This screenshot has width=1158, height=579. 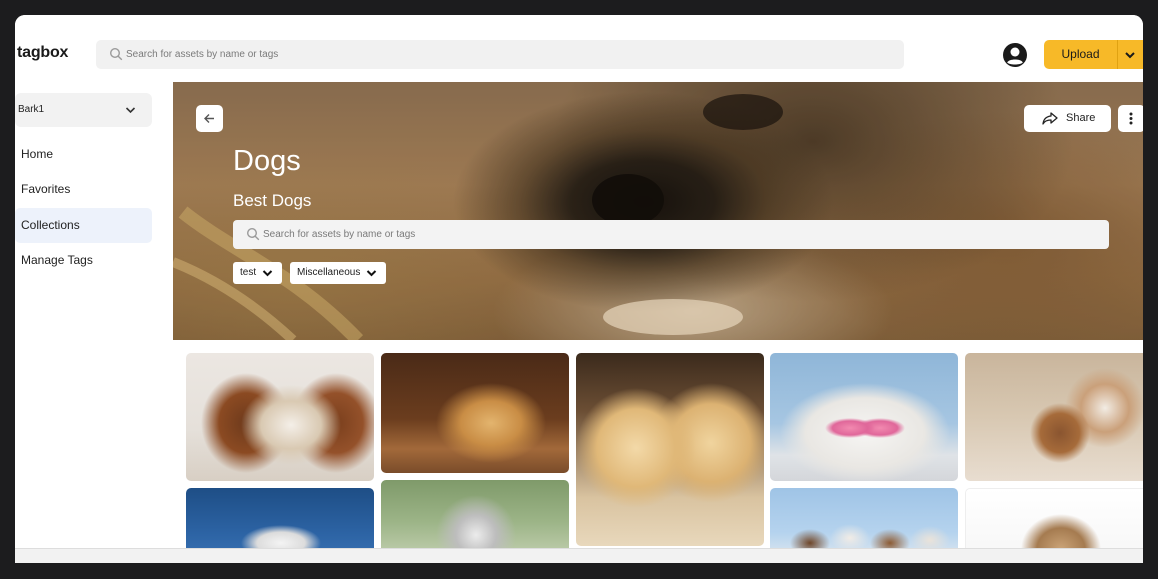 I want to click on upload-button: Upload, so click(x=1093, y=54).